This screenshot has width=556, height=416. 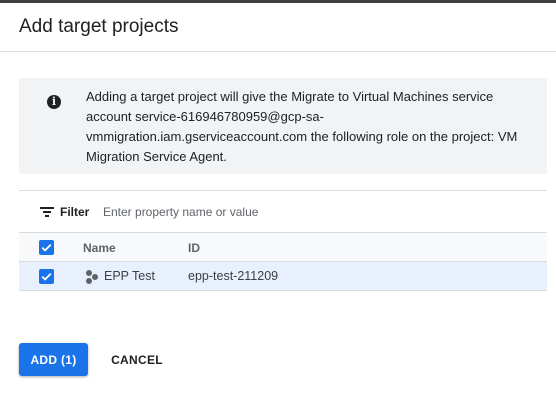 I want to click on project-name-cell: EPP Test, so click(x=129, y=276).